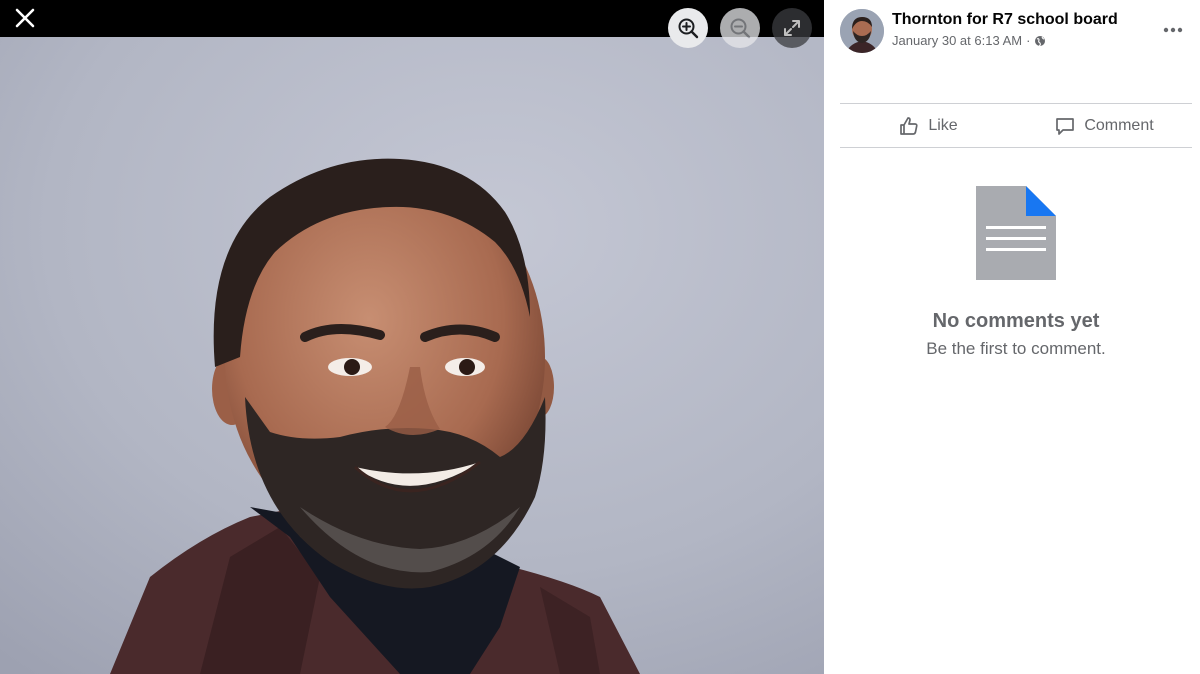 This screenshot has width=1200, height=674. I want to click on close-icon, so click(25, 18).